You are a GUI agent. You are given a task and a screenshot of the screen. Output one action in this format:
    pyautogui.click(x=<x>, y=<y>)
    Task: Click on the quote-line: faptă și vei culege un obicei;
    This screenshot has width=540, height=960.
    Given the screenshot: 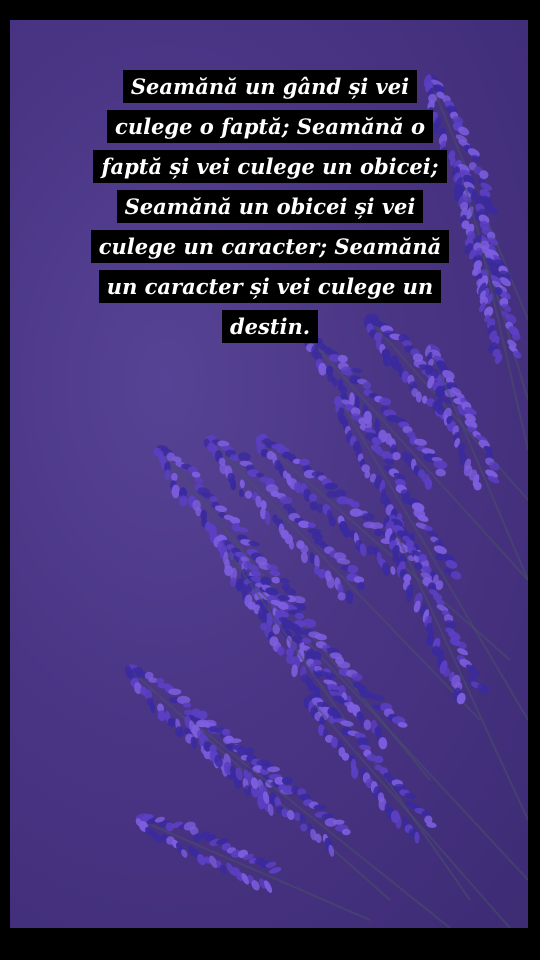 What is the action you would take?
    pyautogui.click(x=270, y=166)
    